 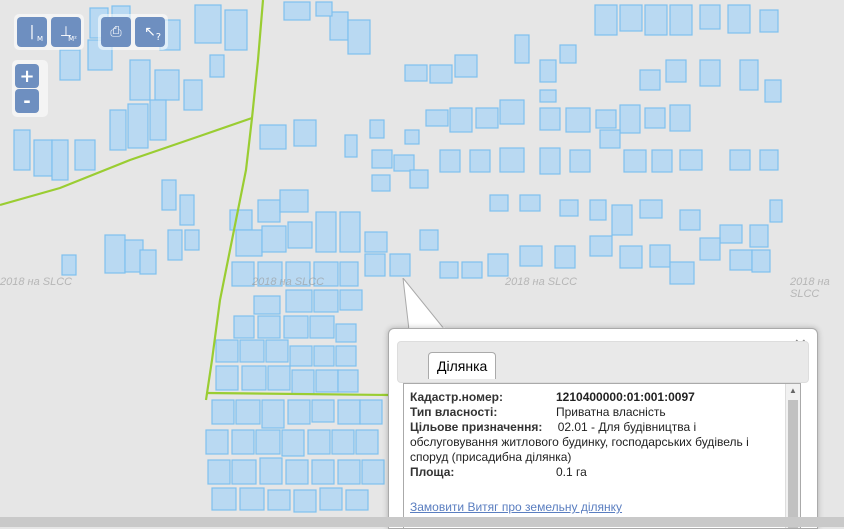 I want to click on measure-area-button: ⊥ M², so click(x=66, y=32).